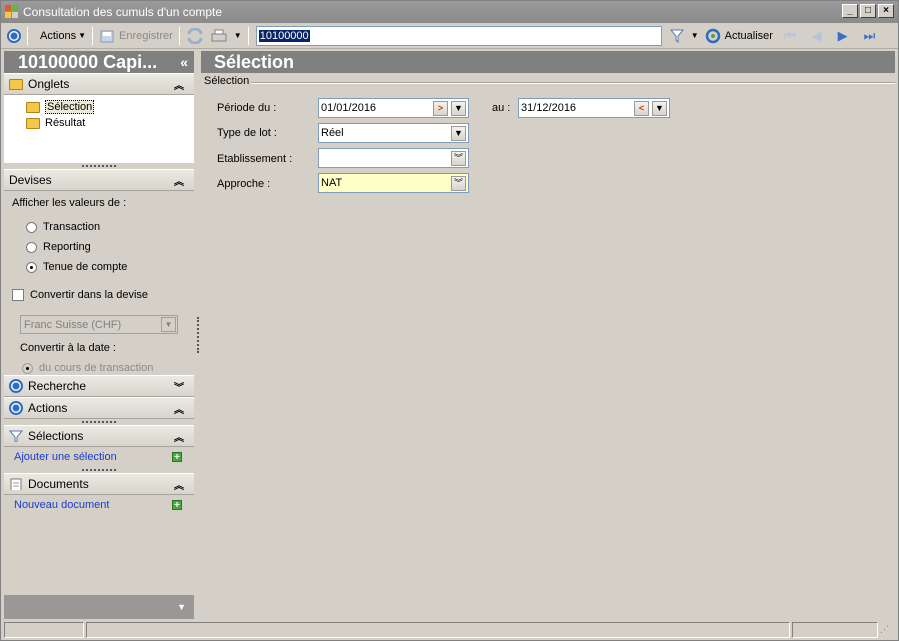 Image resolution: width=899 pixels, height=641 pixels. Describe the element at coordinates (198, 335) in the screenshot. I see `vertical-splitter` at that location.